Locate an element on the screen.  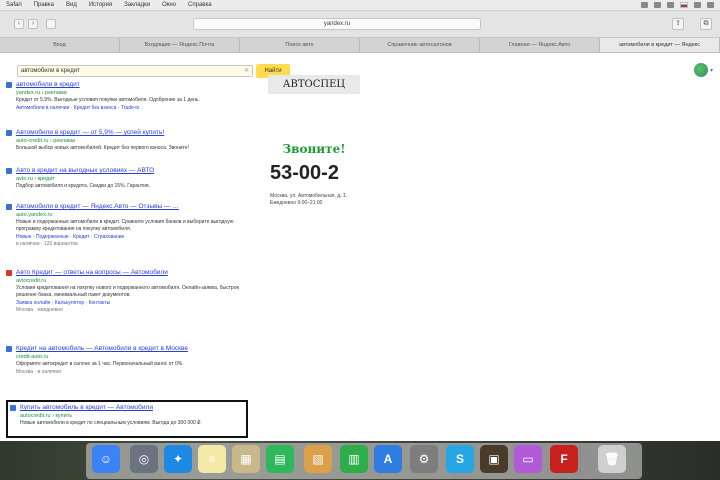
menu-bookmarks: Закладки is located at coordinates (137, 5).